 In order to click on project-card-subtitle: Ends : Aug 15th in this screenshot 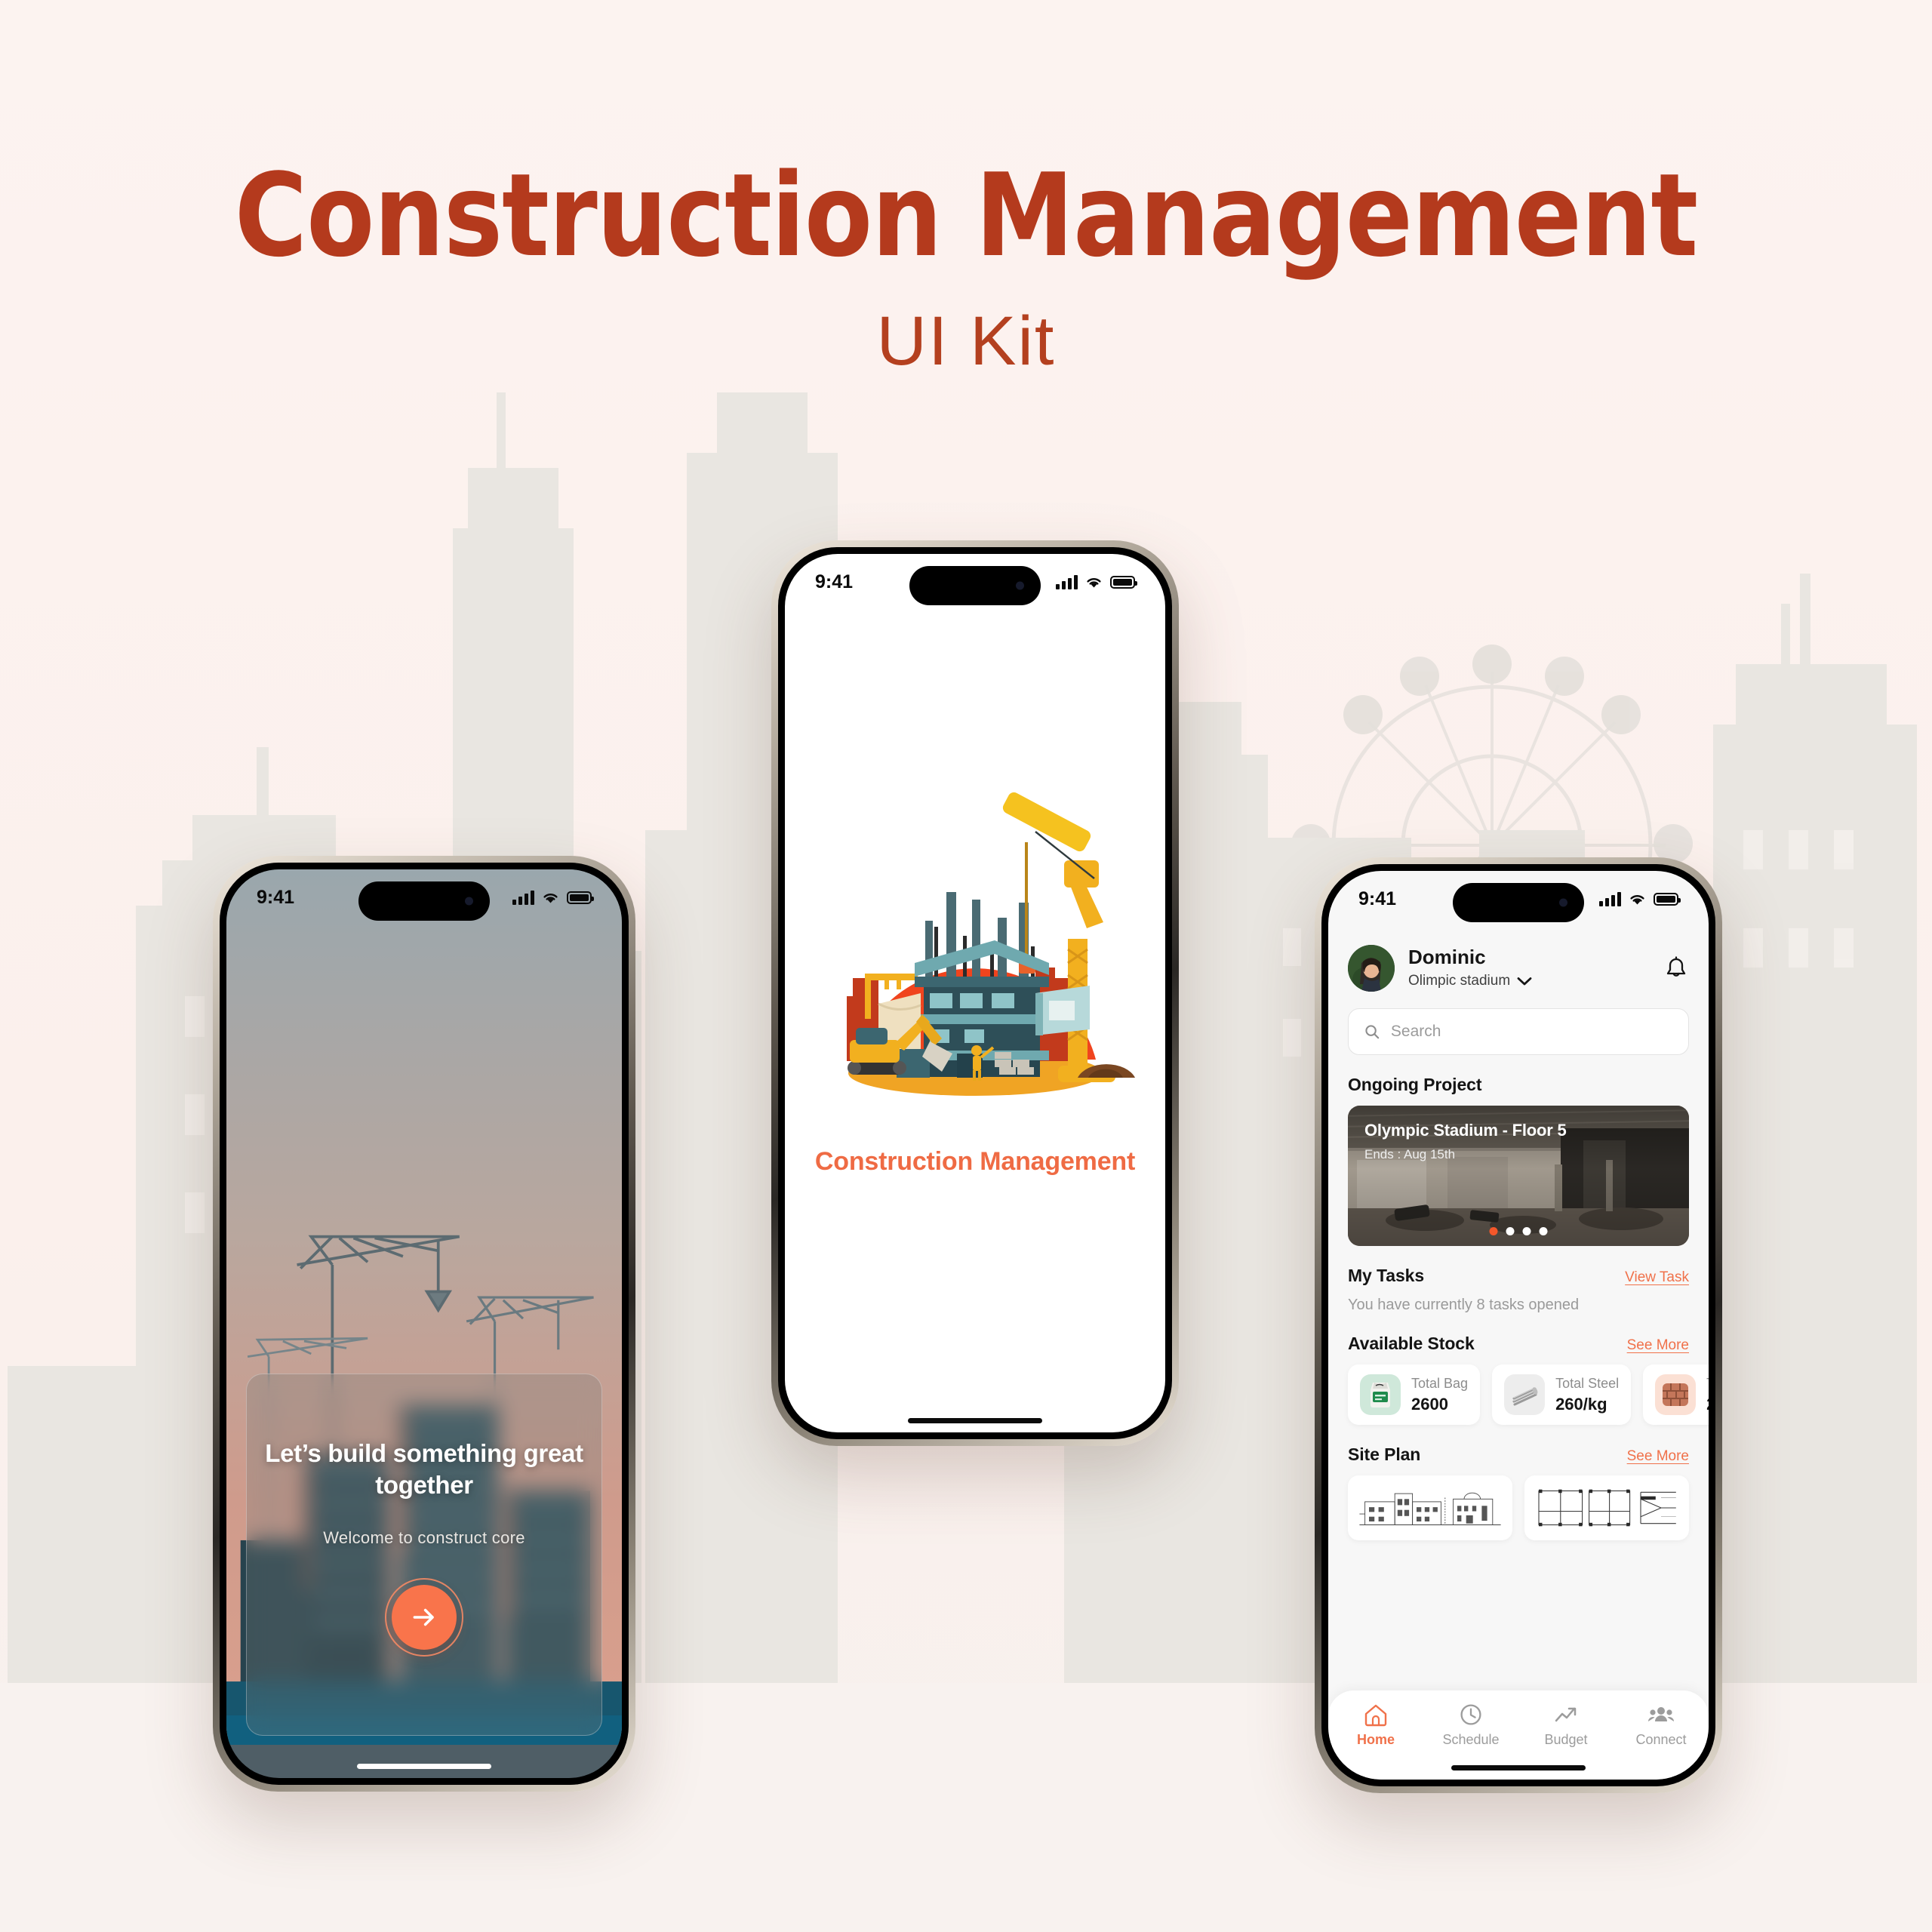, I will do `click(1410, 1154)`.